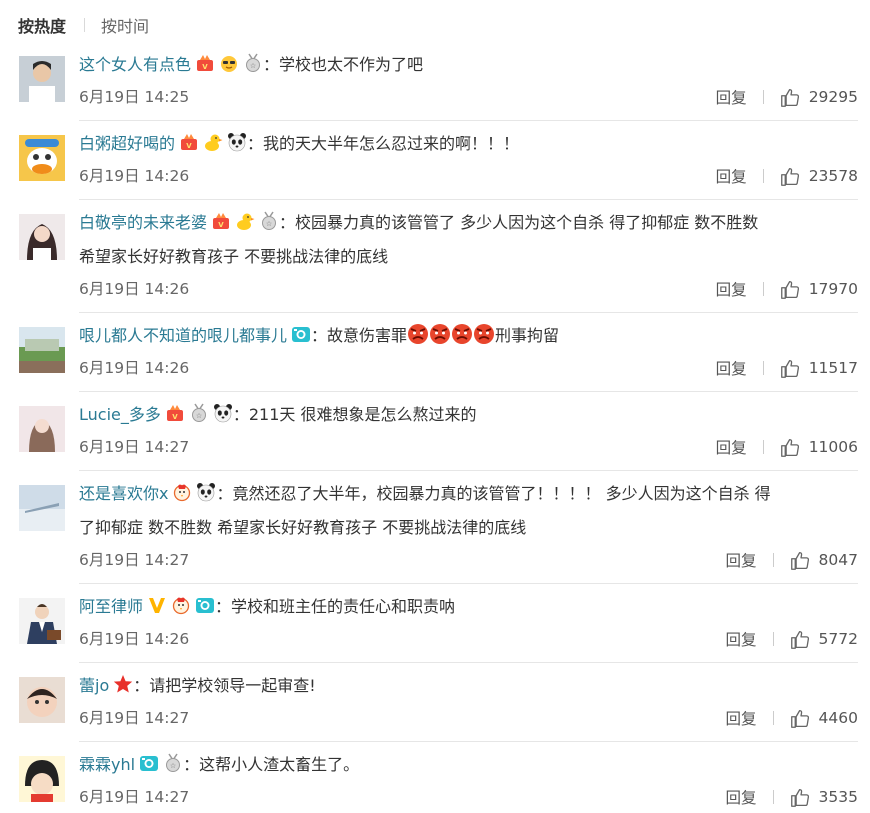 The image size is (870, 813). What do you see at coordinates (127, 143) in the screenshot?
I see `comment-username: 白粥超好喝的` at bounding box center [127, 143].